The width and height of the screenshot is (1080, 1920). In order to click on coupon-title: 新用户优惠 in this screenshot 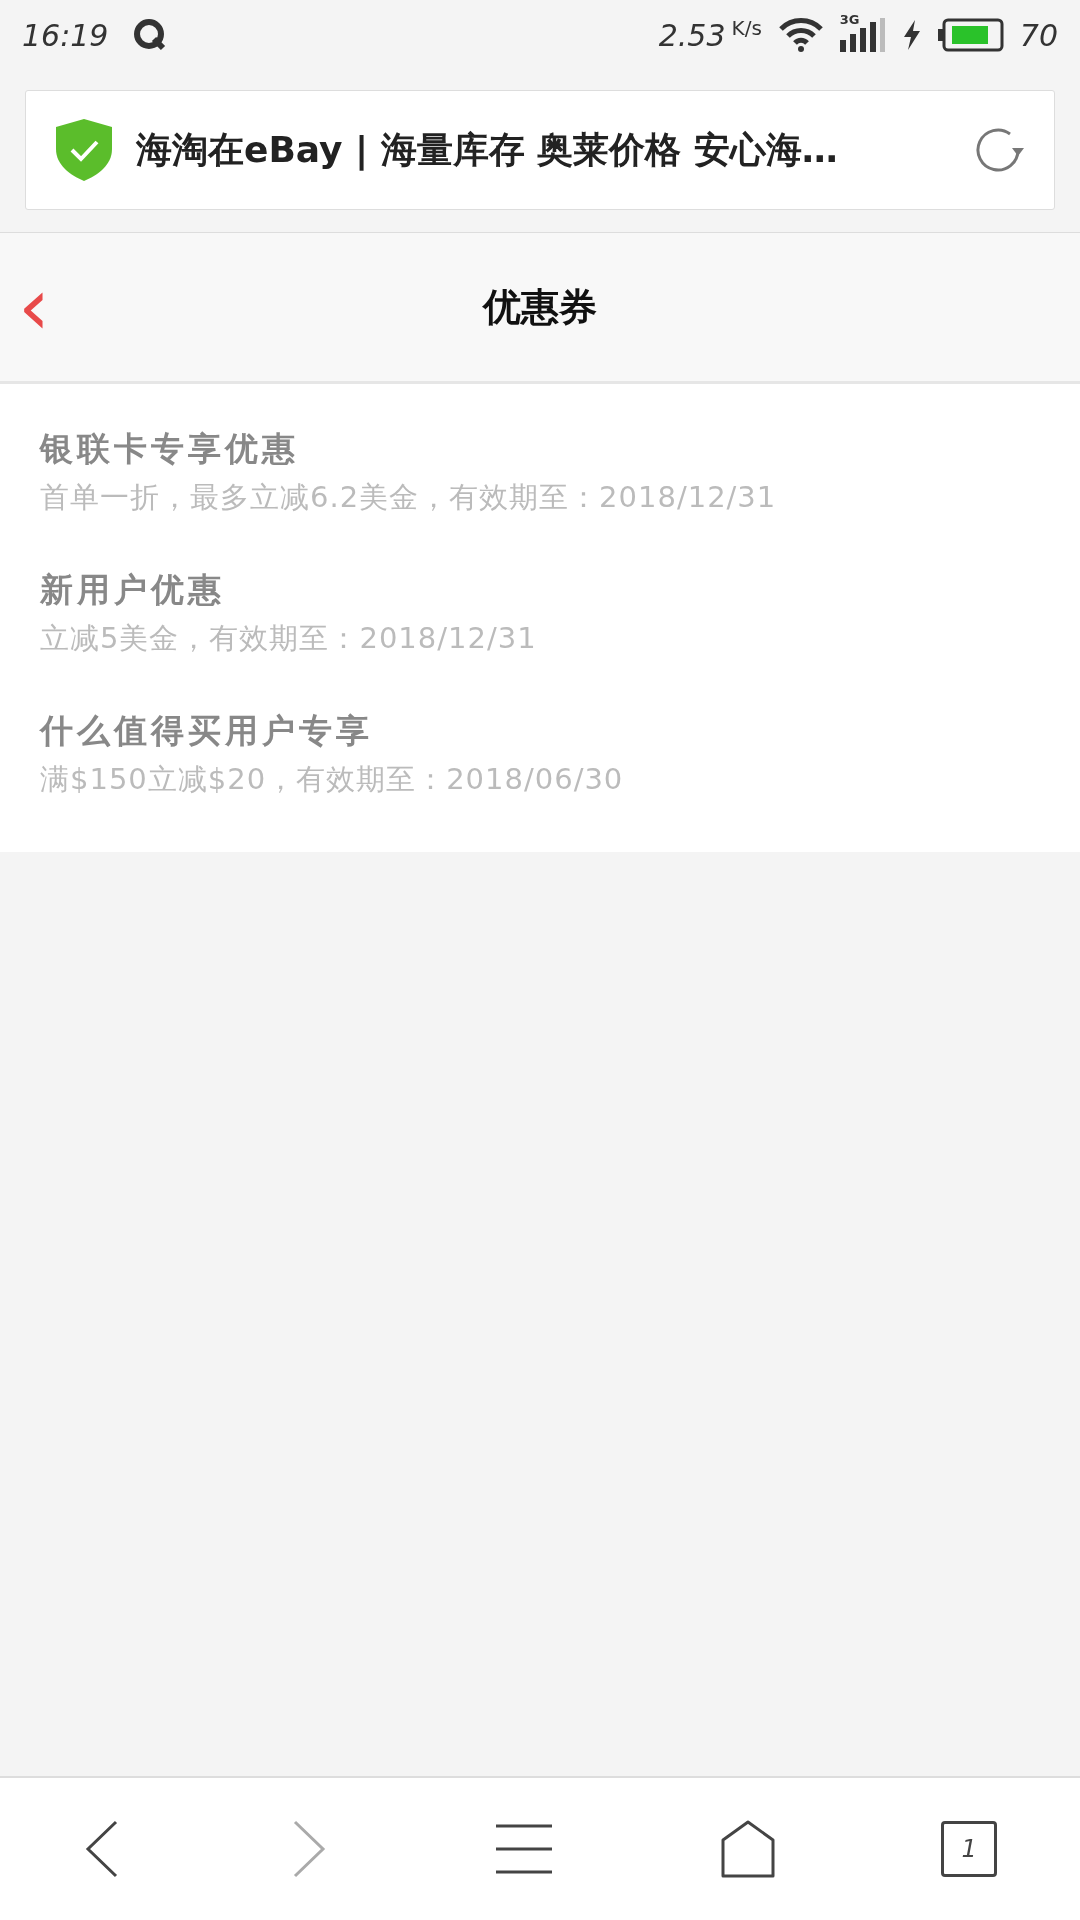, I will do `click(540, 590)`.